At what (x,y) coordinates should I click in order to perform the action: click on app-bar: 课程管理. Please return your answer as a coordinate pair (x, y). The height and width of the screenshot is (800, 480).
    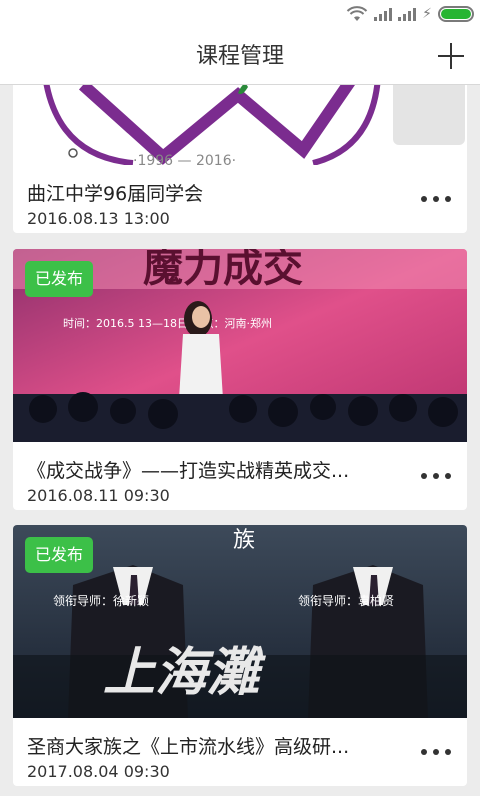
    Looking at the image, I should click on (240, 56).